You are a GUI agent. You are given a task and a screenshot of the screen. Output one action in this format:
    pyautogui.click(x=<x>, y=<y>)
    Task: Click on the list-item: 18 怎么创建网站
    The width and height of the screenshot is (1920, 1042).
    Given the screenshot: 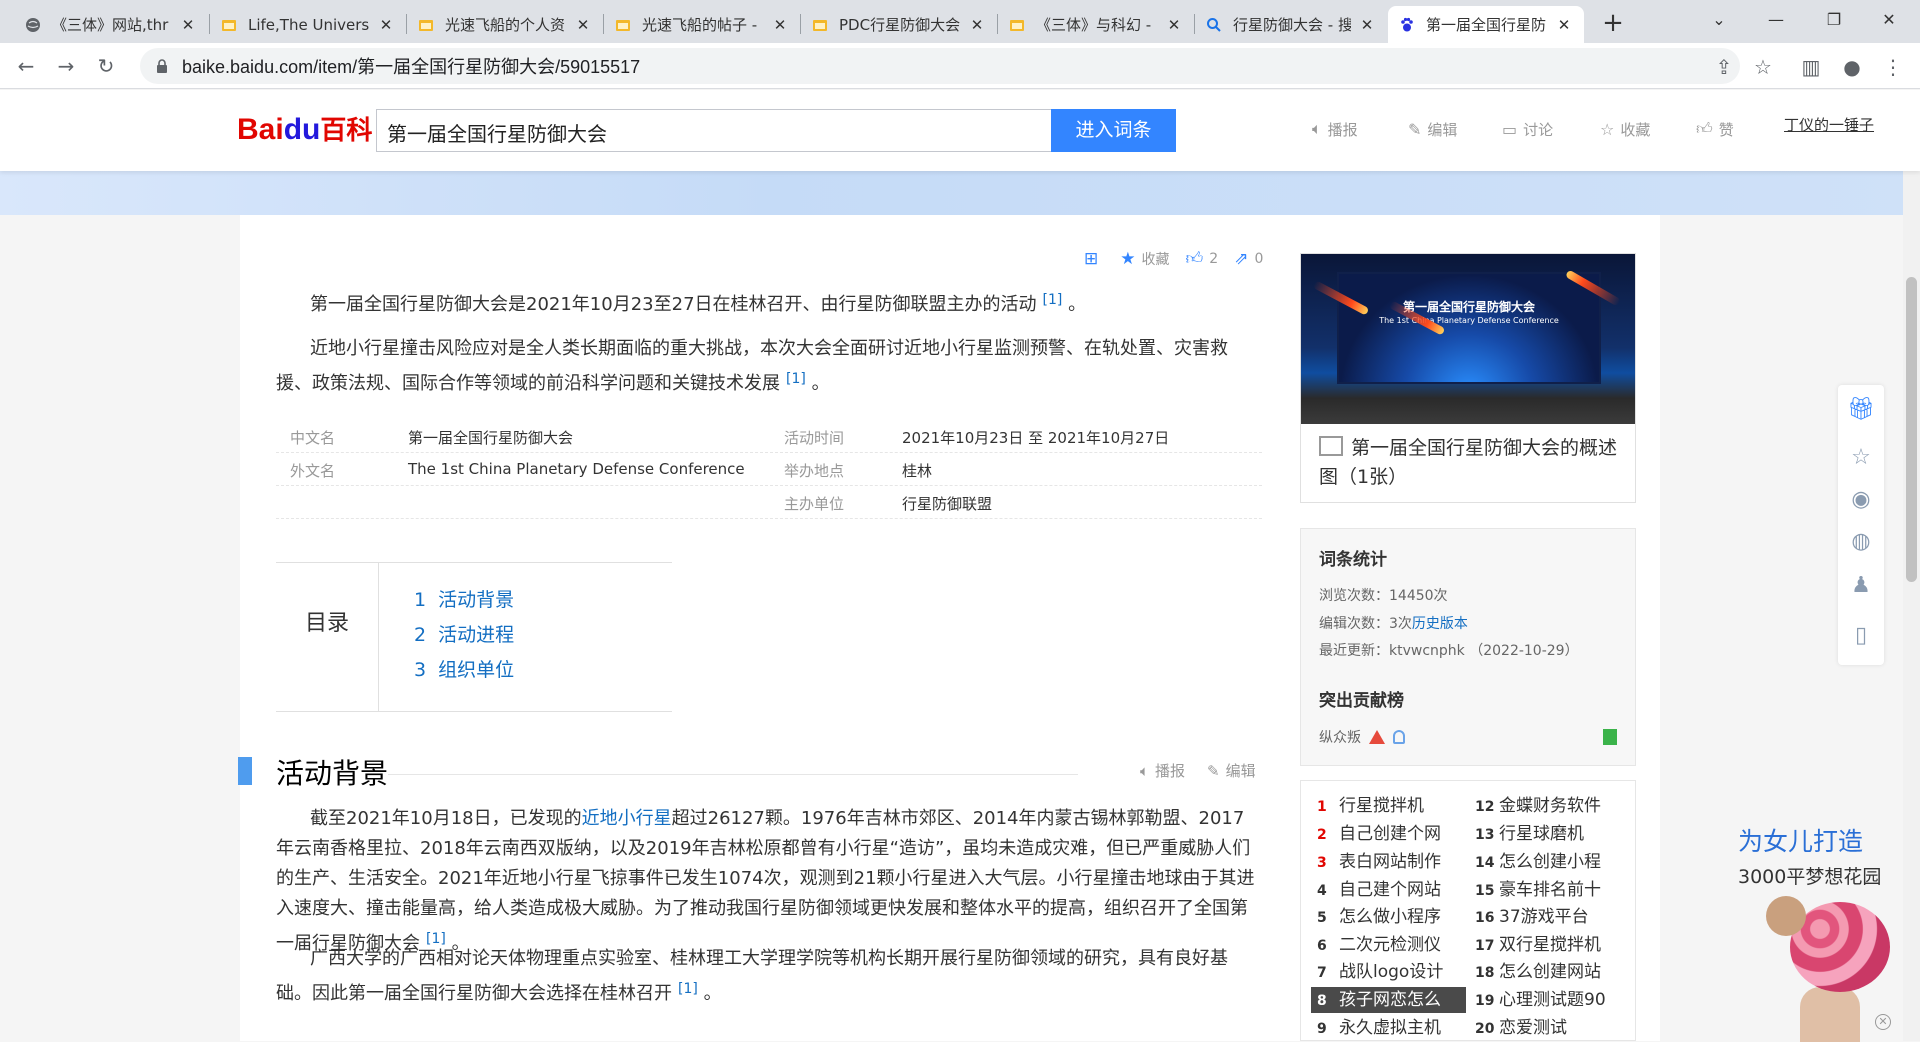 What is the action you would take?
    pyautogui.click(x=1546, y=972)
    